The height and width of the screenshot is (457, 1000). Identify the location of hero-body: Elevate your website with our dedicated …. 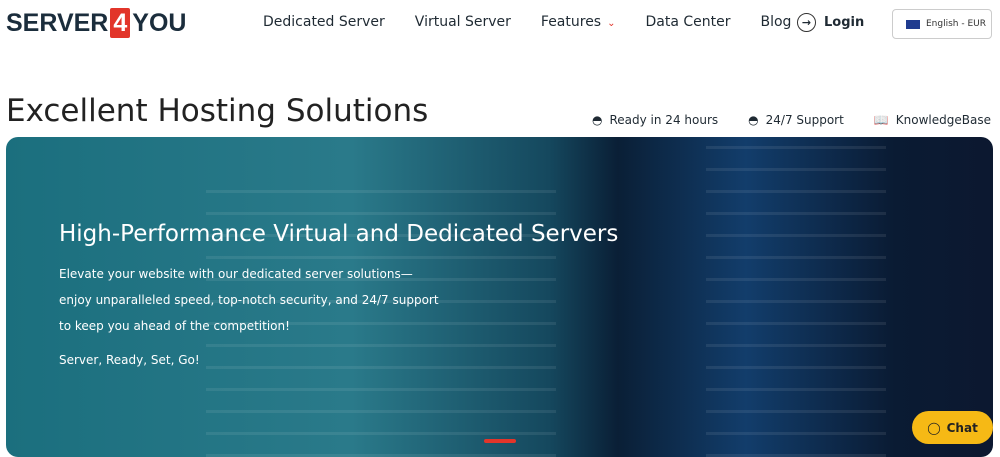
(249, 300).